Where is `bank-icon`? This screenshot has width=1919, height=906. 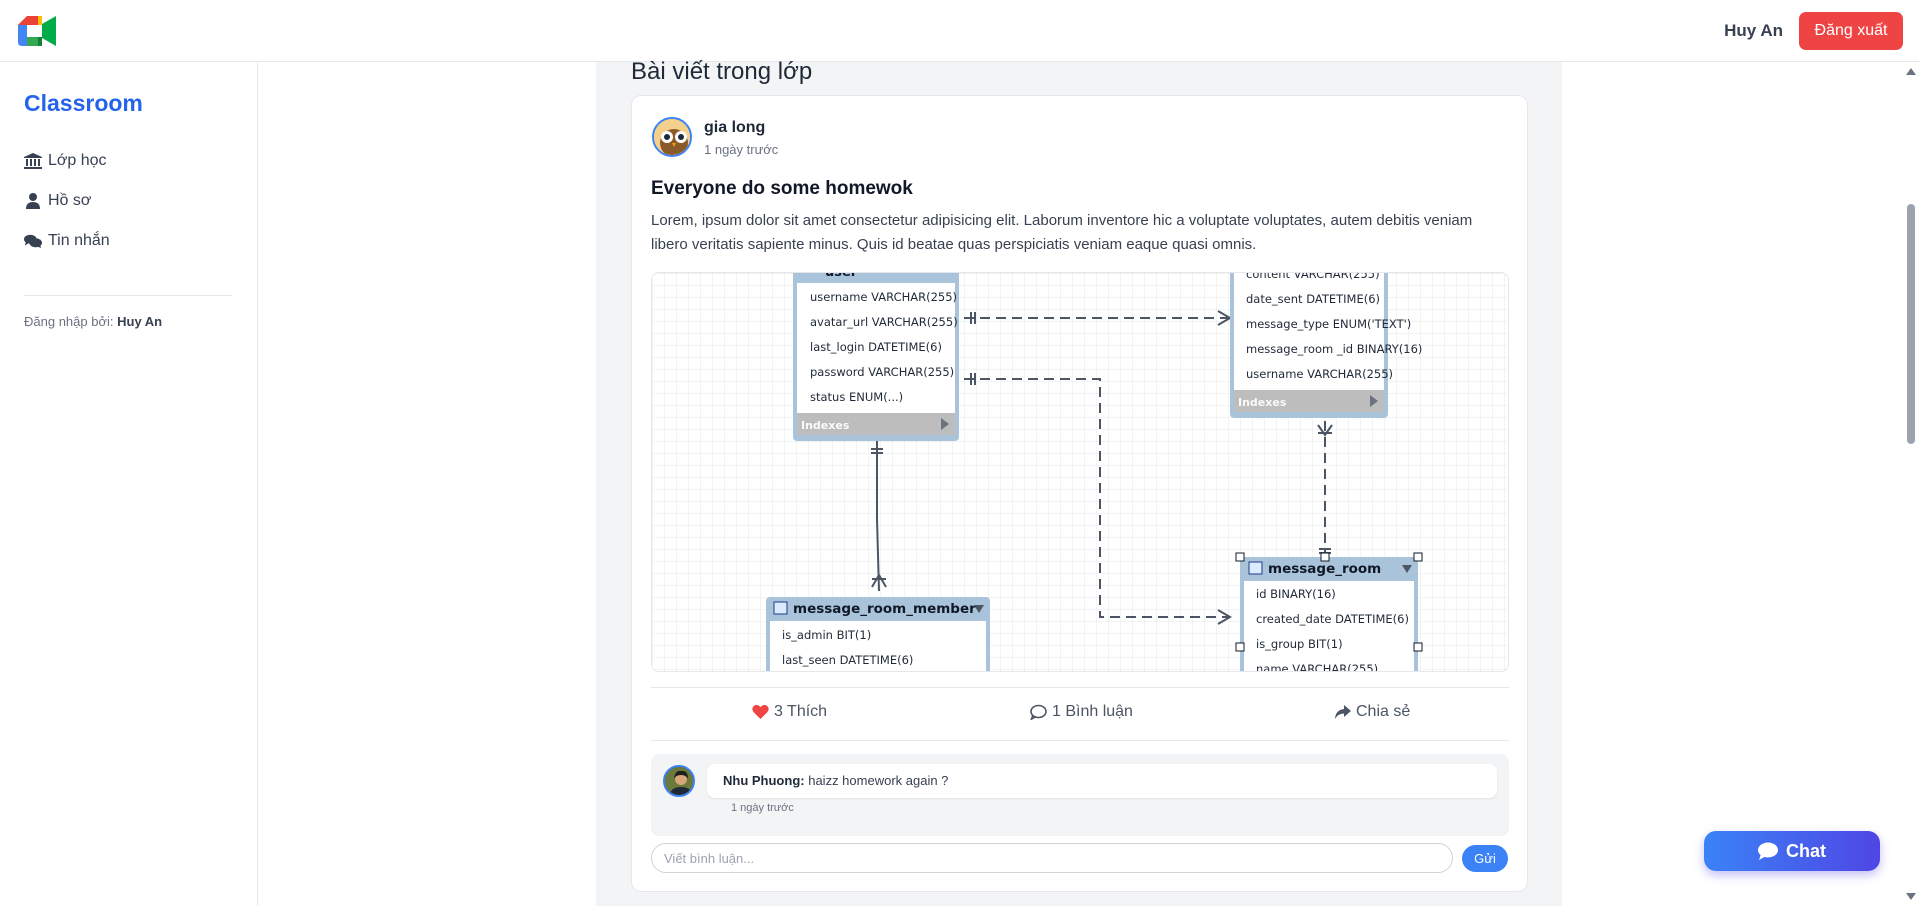 bank-icon is located at coordinates (33, 161).